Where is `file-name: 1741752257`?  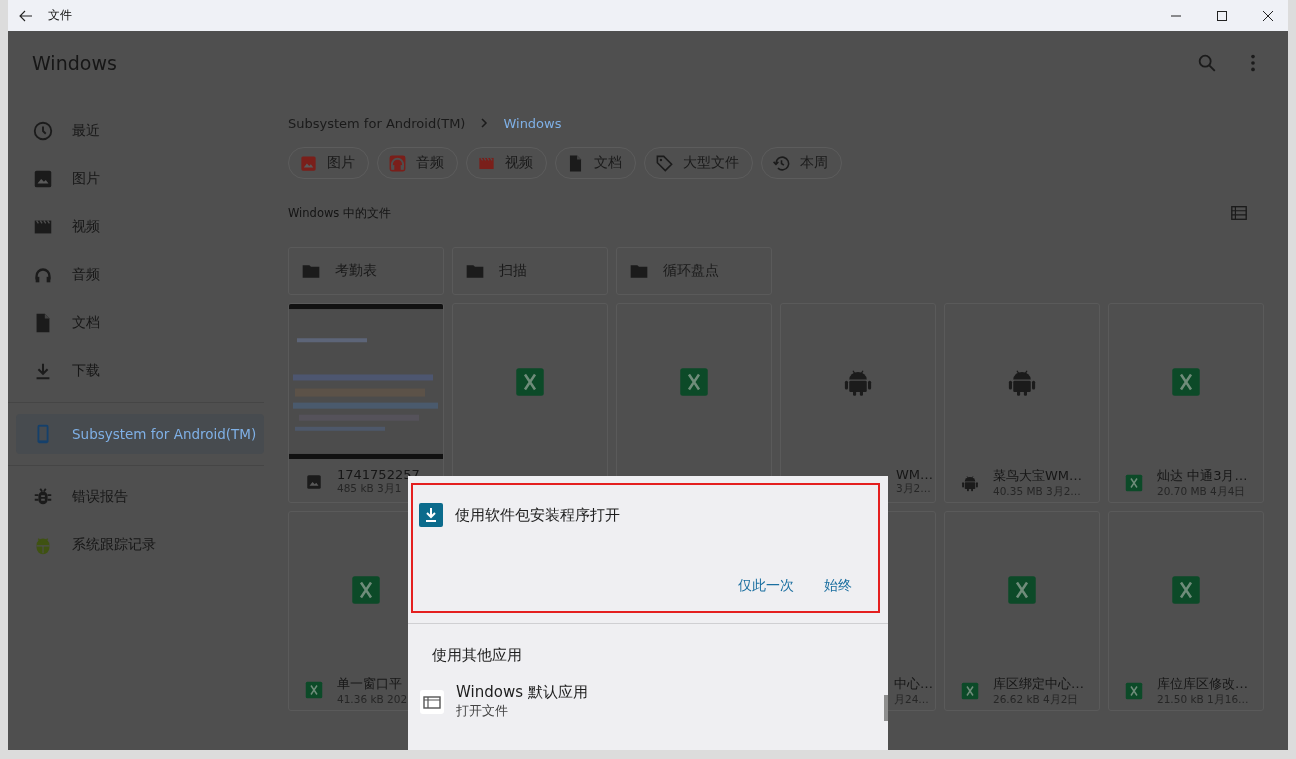 file-name: 1741752257 is located at coordinates (378, 474).